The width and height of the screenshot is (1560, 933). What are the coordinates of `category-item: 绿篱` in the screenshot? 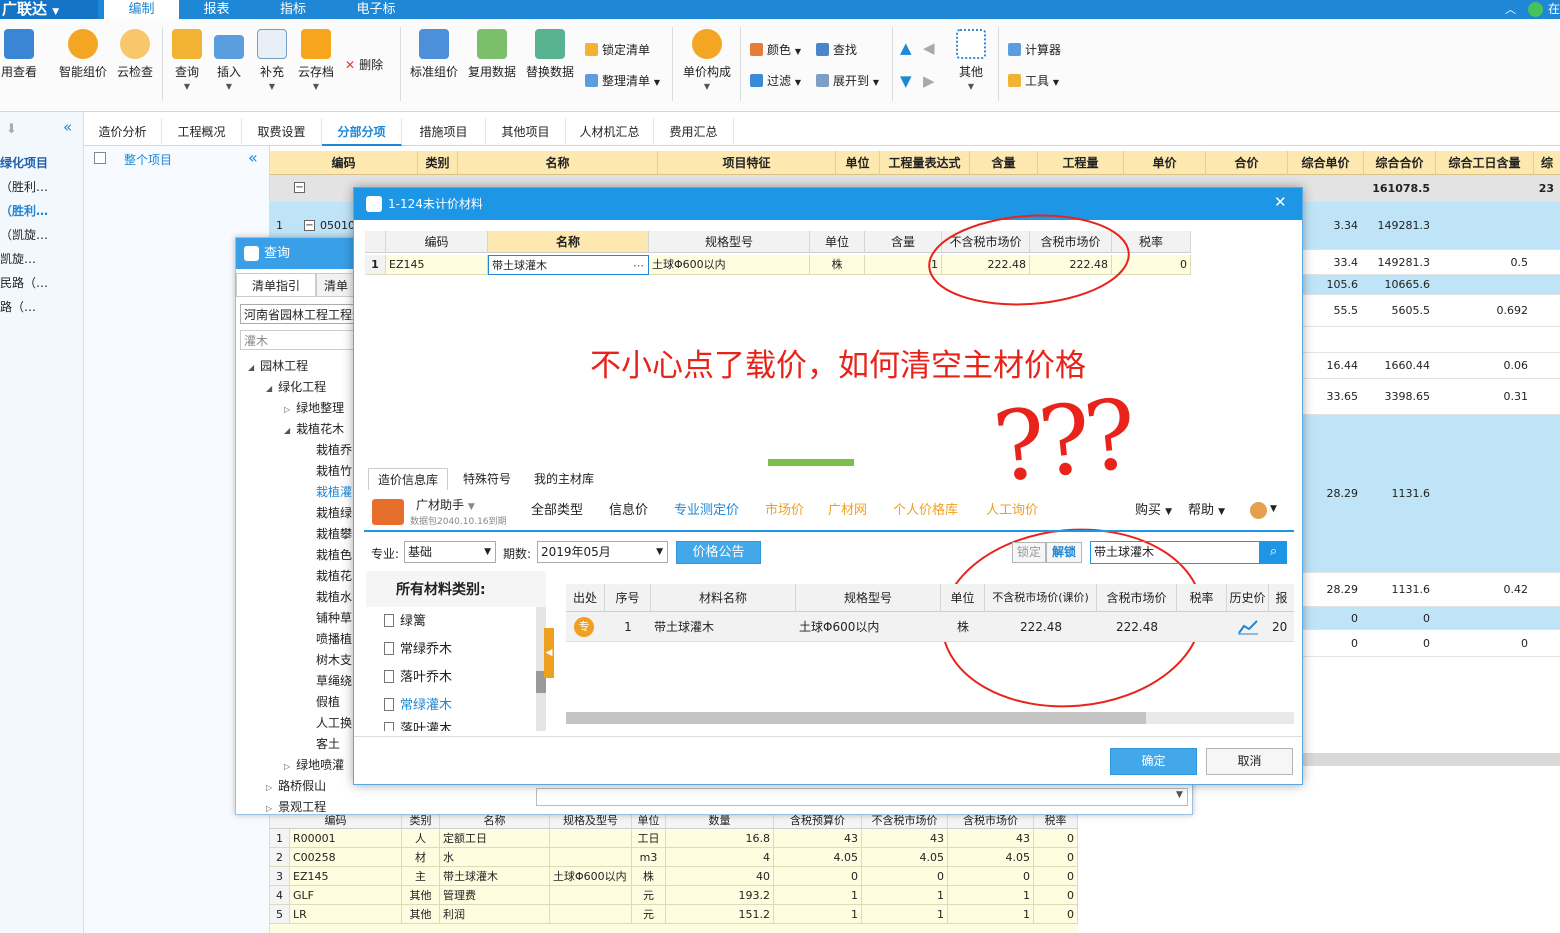 It's located at (405, 622).